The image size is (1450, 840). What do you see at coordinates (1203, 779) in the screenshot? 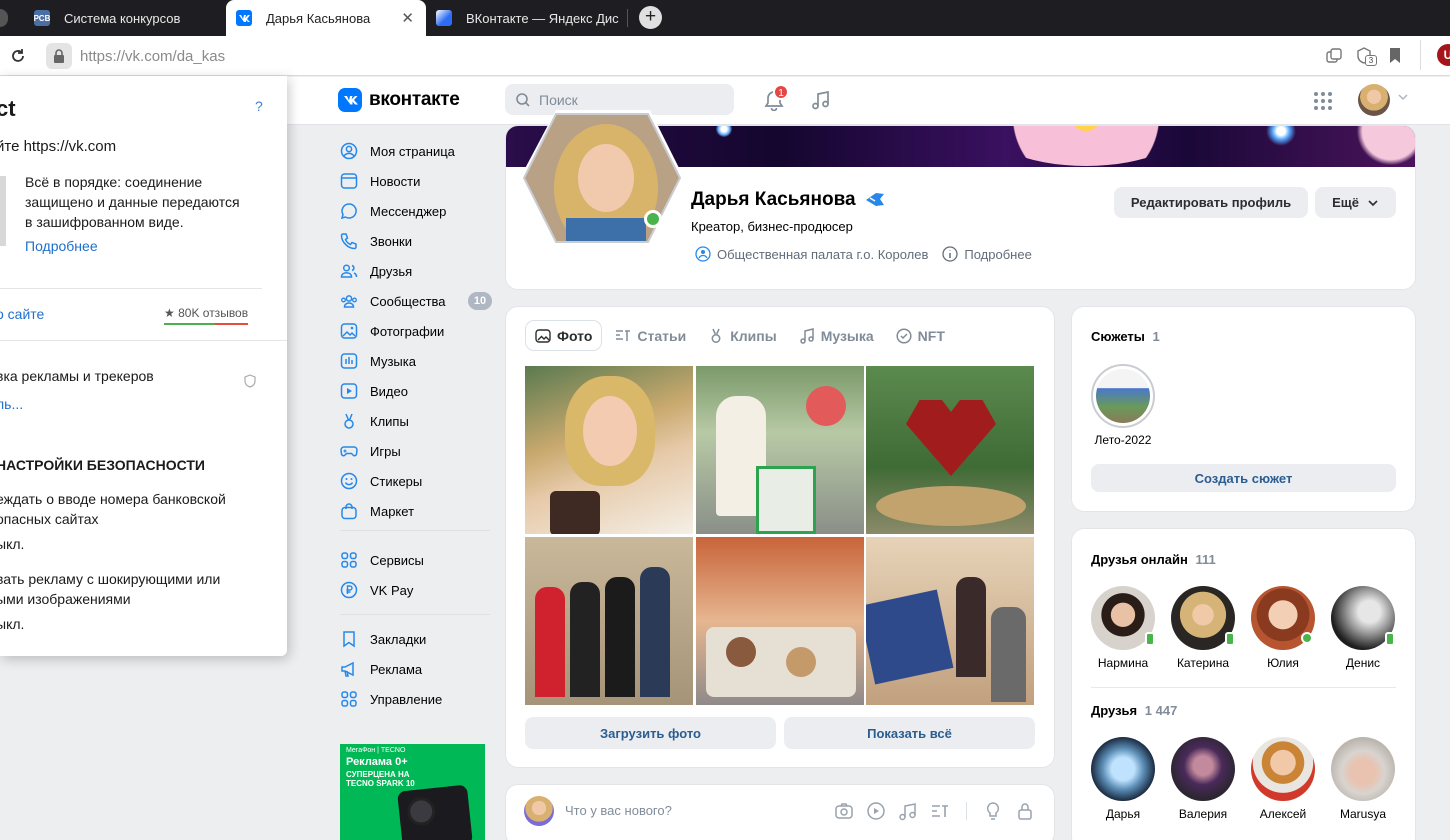
I see `friend-item: Валерия` at bounding box center [1203, 779].